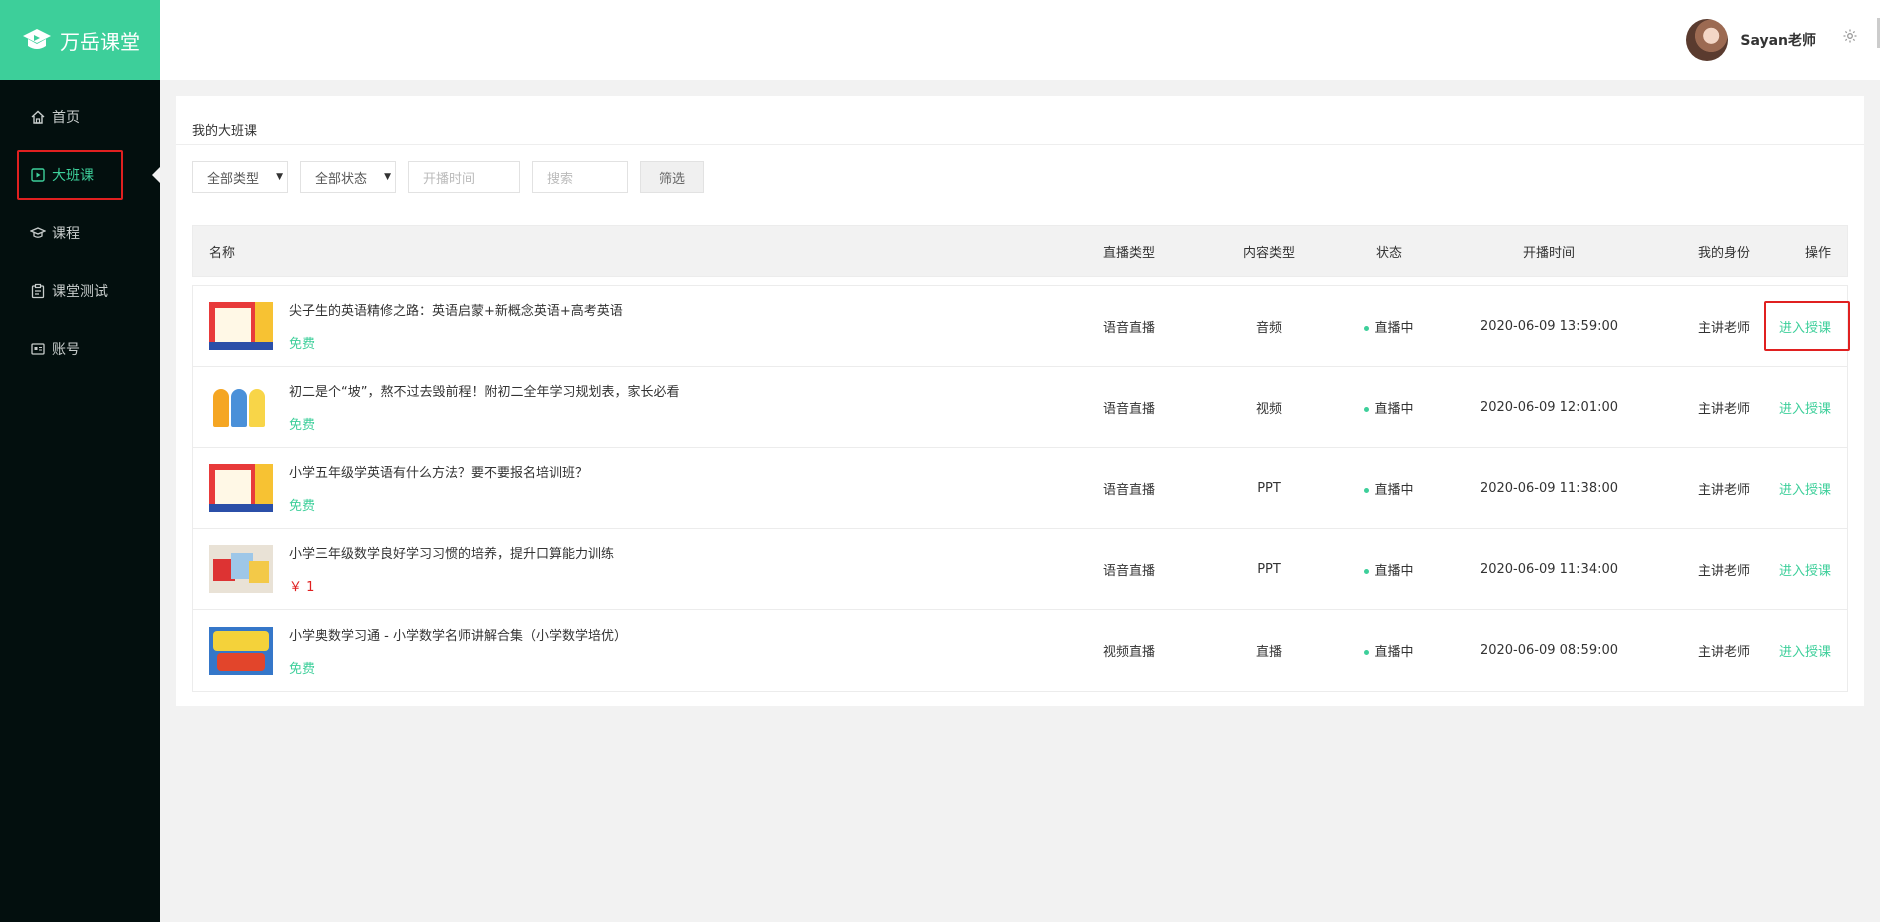 This screenshot has width=1880, height=922. What do you see at coordinates (66, 350) in the screenshot?
I see `sidebar-item-label: 账号` at bounding box center [66, 350].